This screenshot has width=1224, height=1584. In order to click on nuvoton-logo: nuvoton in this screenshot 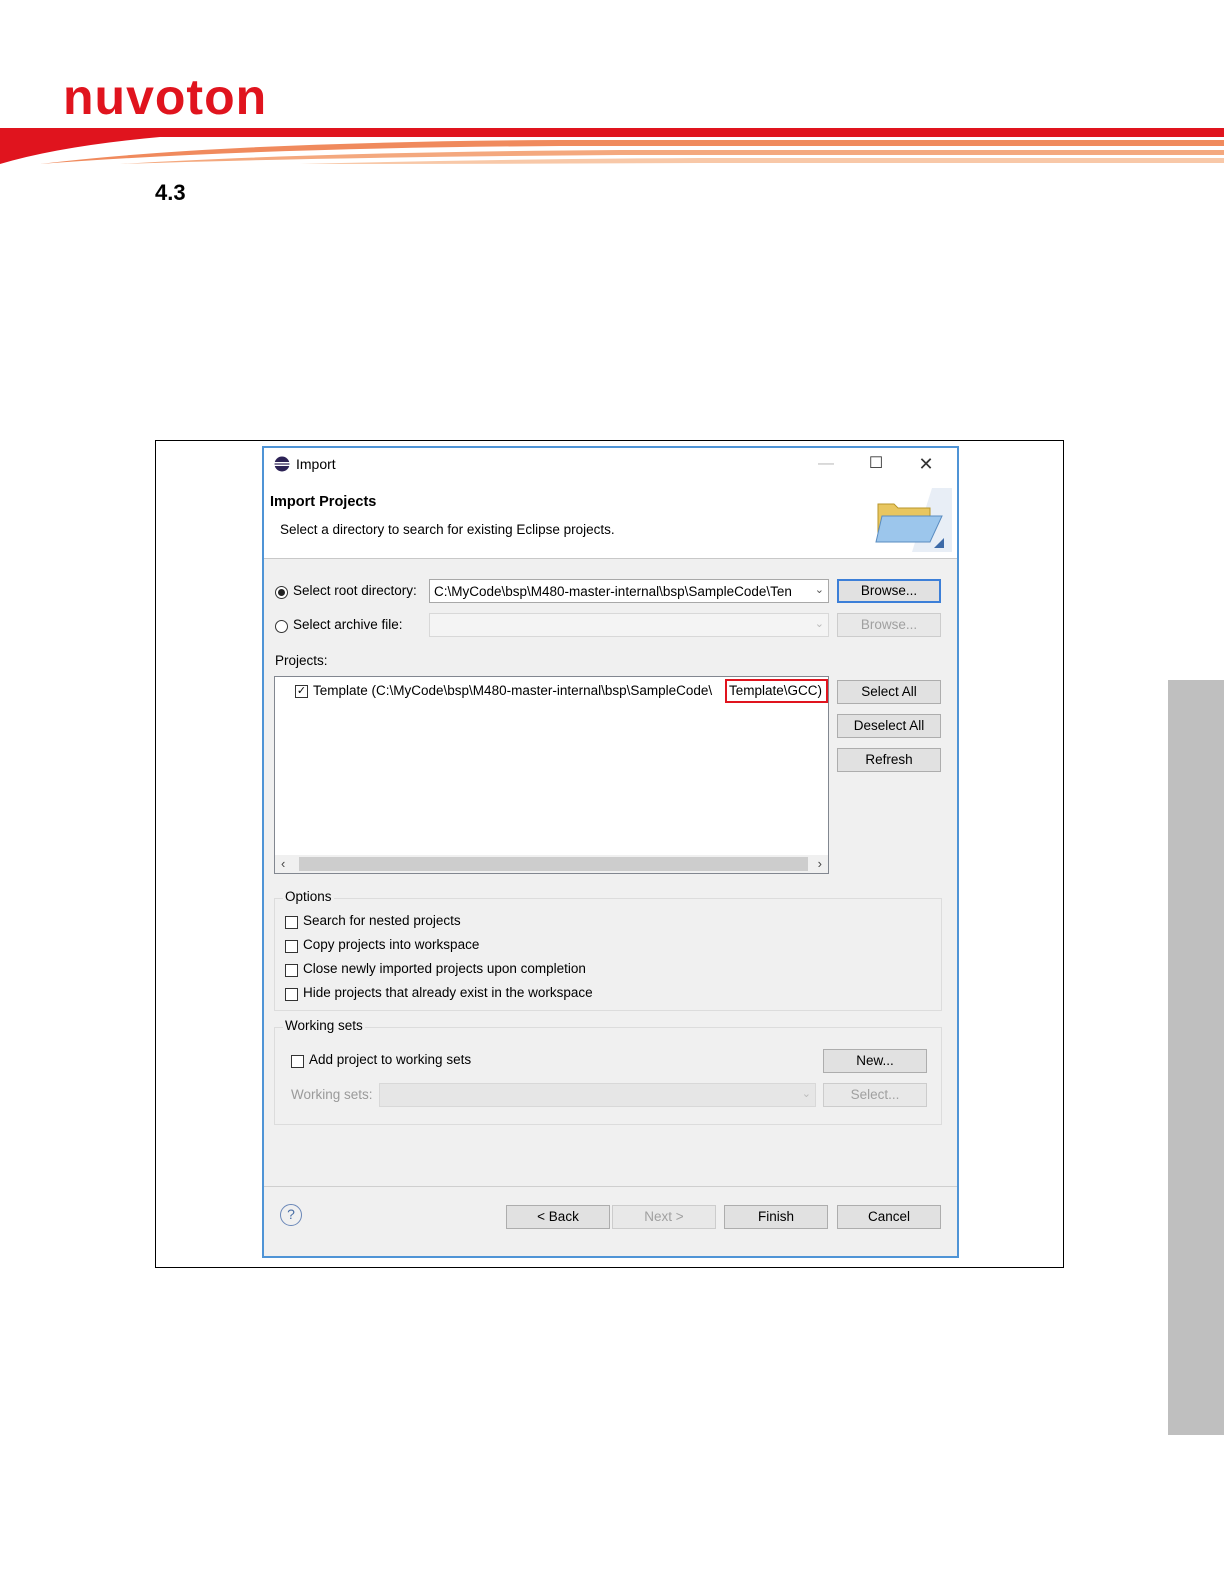, I will do `click(165, 97)`.